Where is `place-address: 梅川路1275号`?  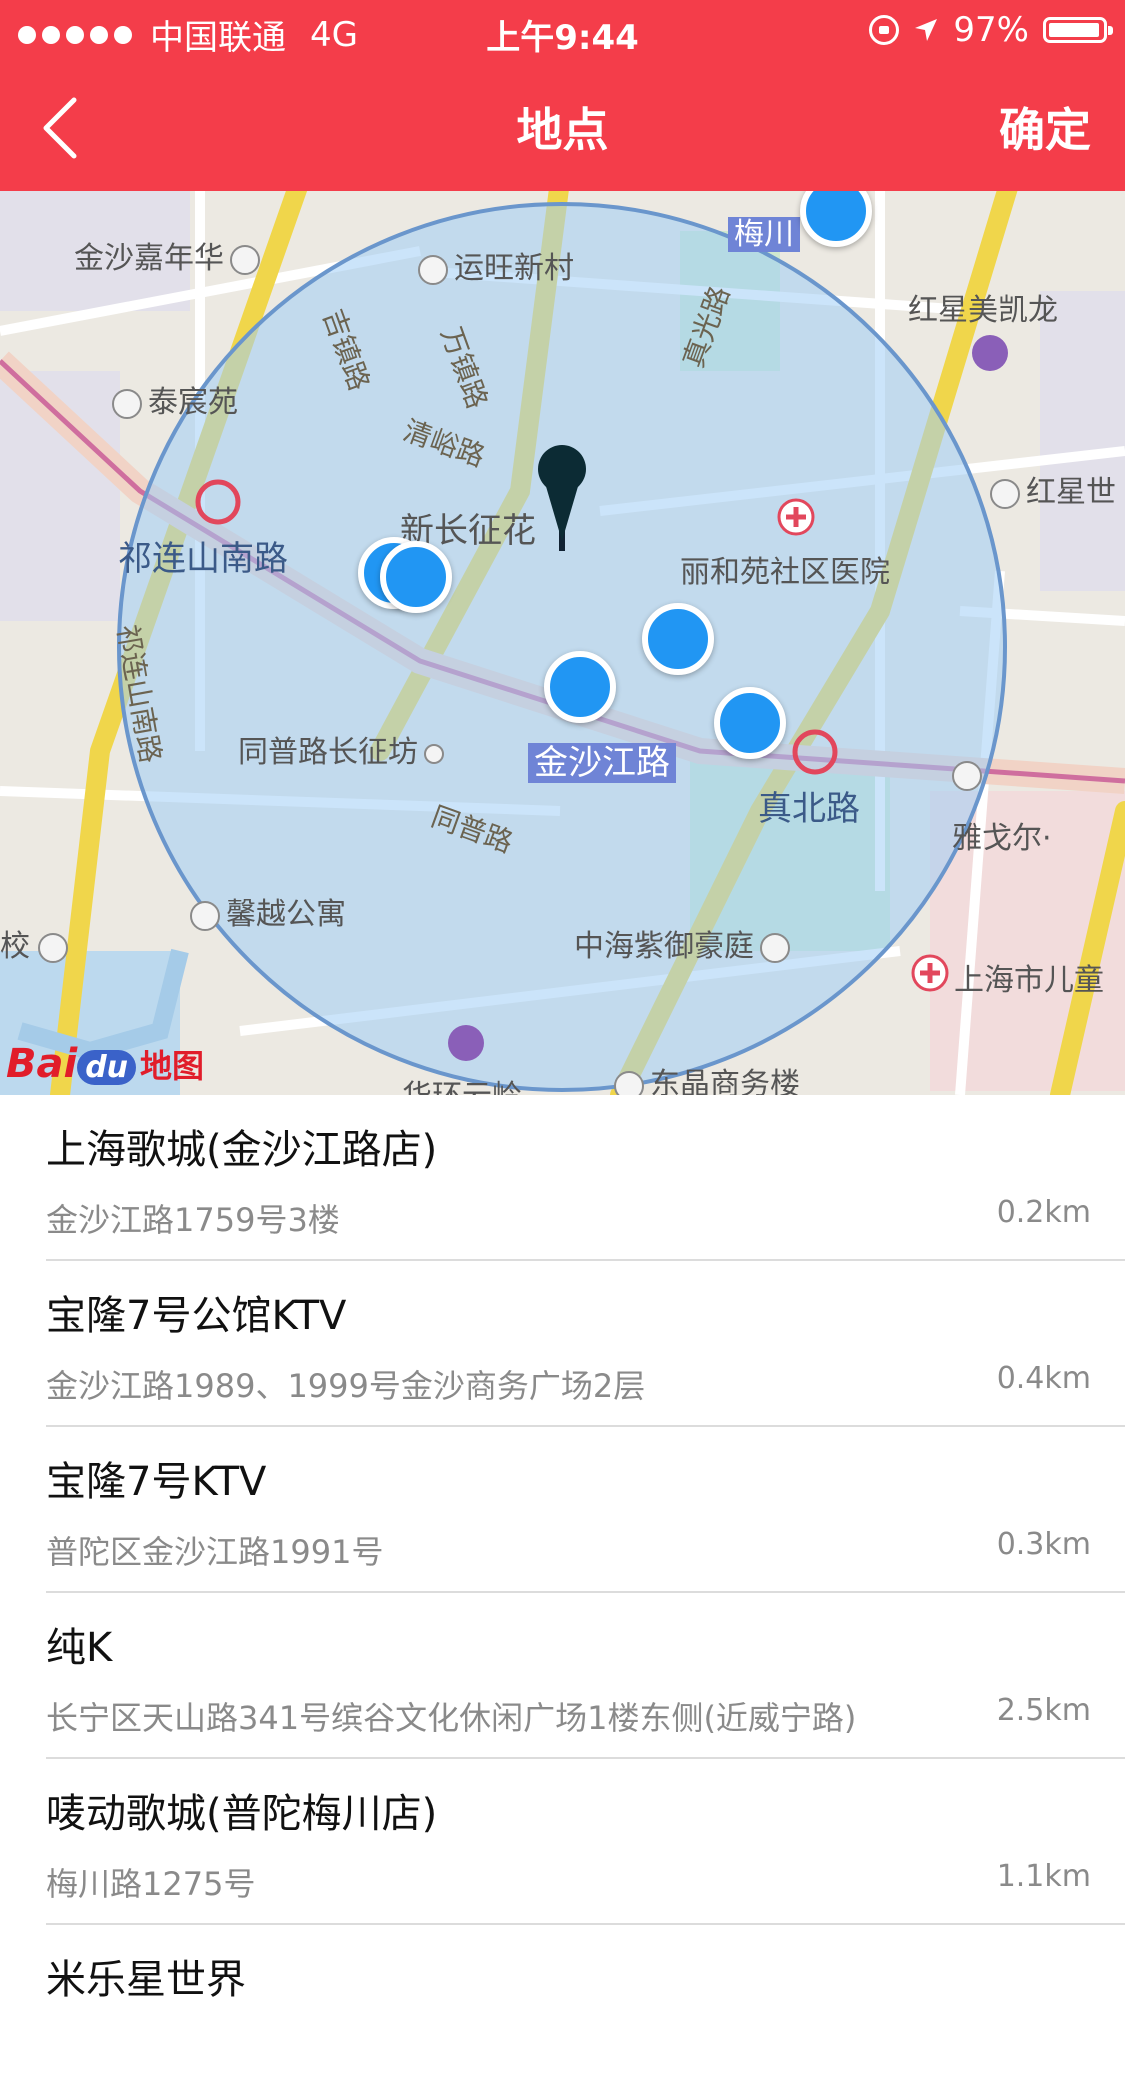
place-address: 梅川路1275号 is located at coordinates (151, 1884).